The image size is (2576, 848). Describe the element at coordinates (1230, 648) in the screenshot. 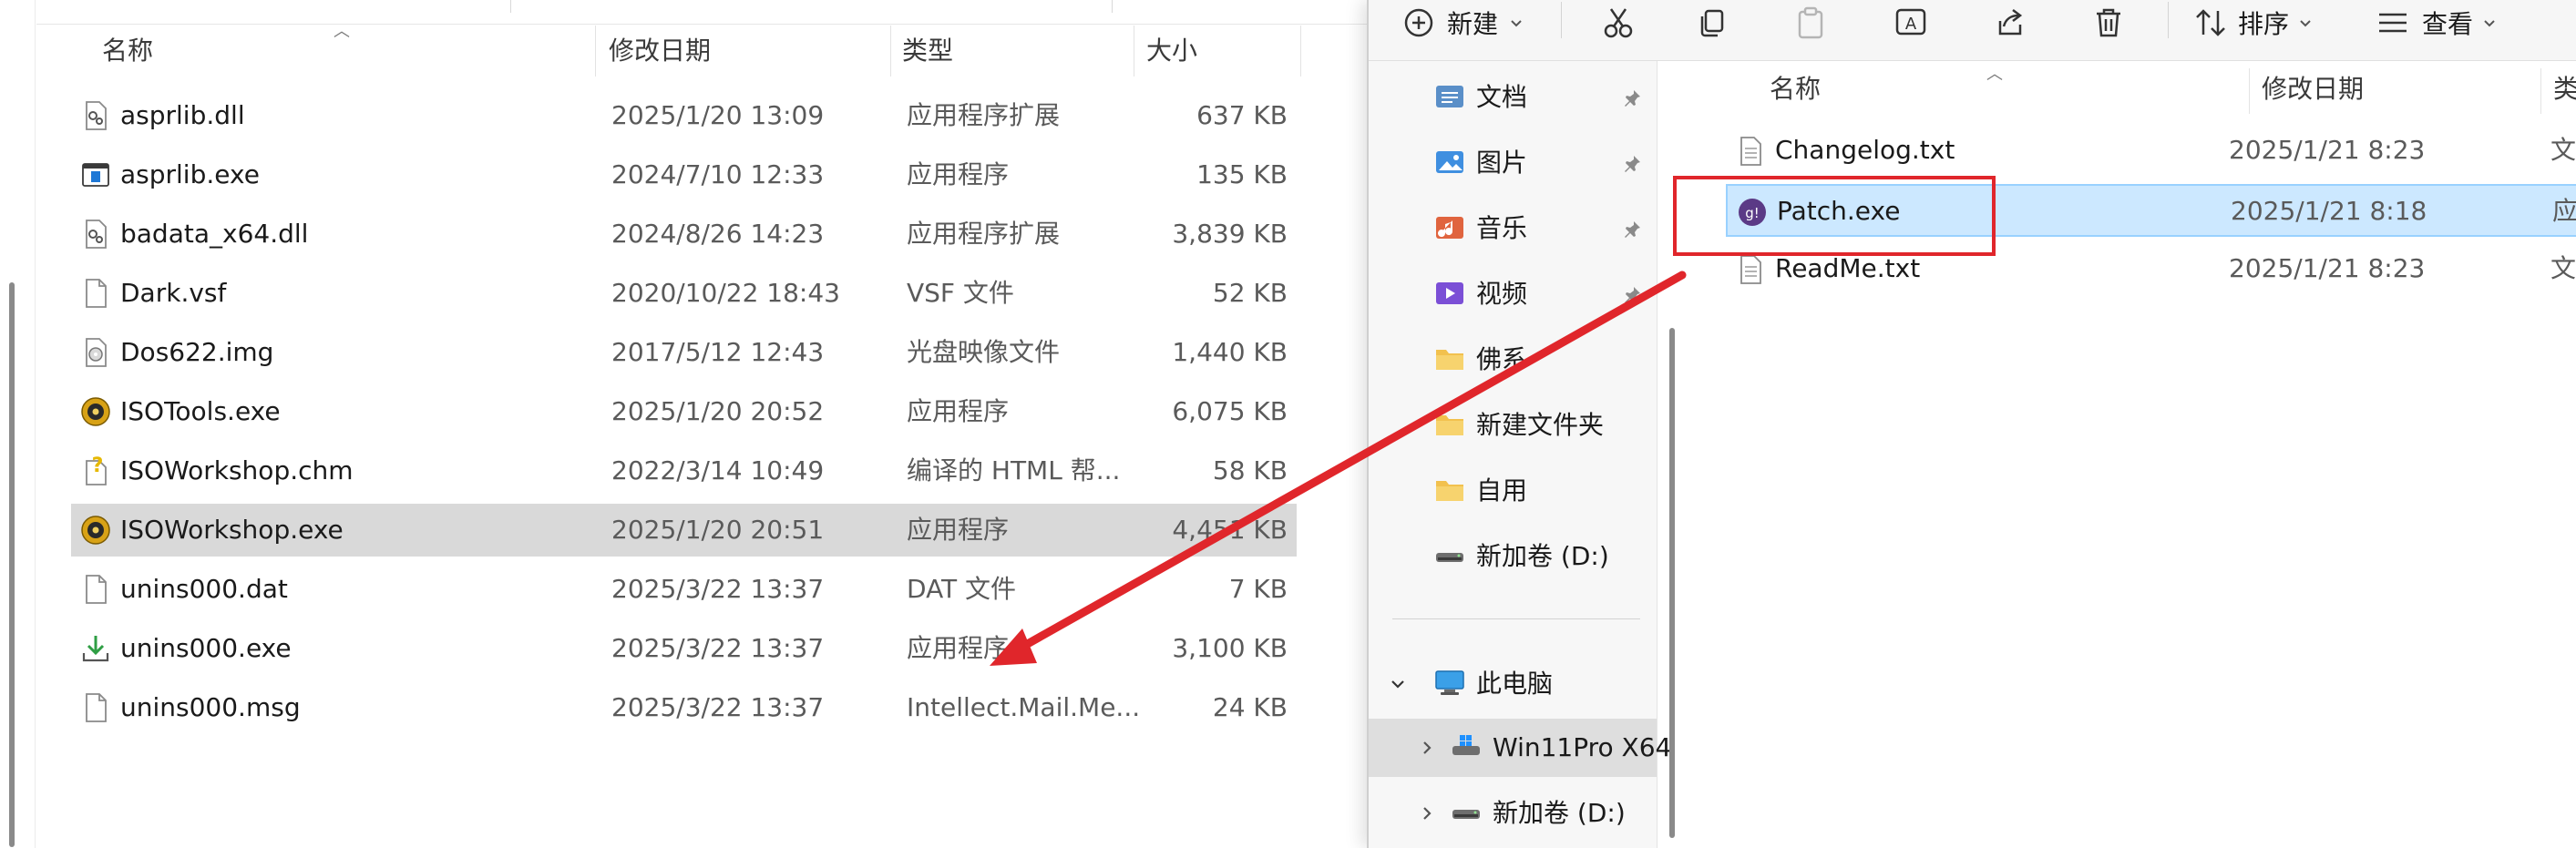

I see `file-size: 3,100 KB` at that location.